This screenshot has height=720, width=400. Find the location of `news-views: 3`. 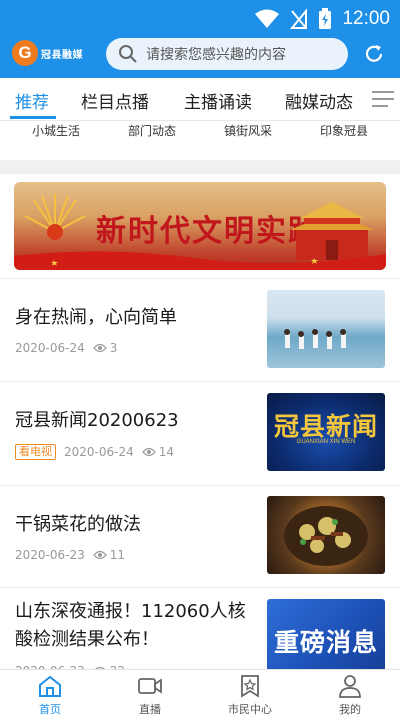

news-views: 3 is located at coordinates (105, 348).